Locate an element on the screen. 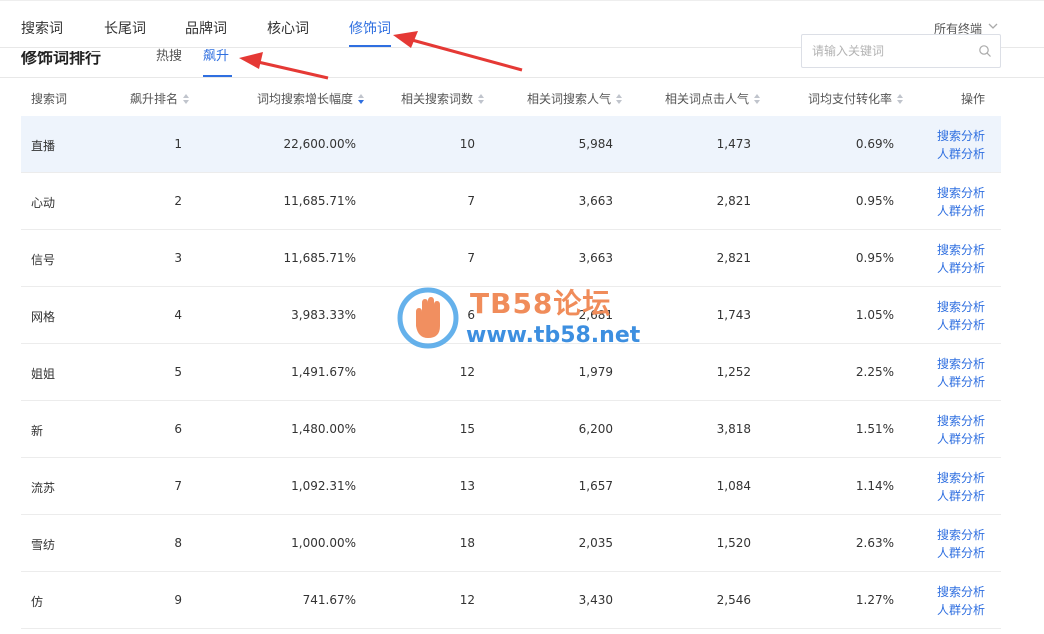 Image resolution: width=1044 pixels, height=634 pixels. related-count-cell: 10 is located at coordinates (467, 144).